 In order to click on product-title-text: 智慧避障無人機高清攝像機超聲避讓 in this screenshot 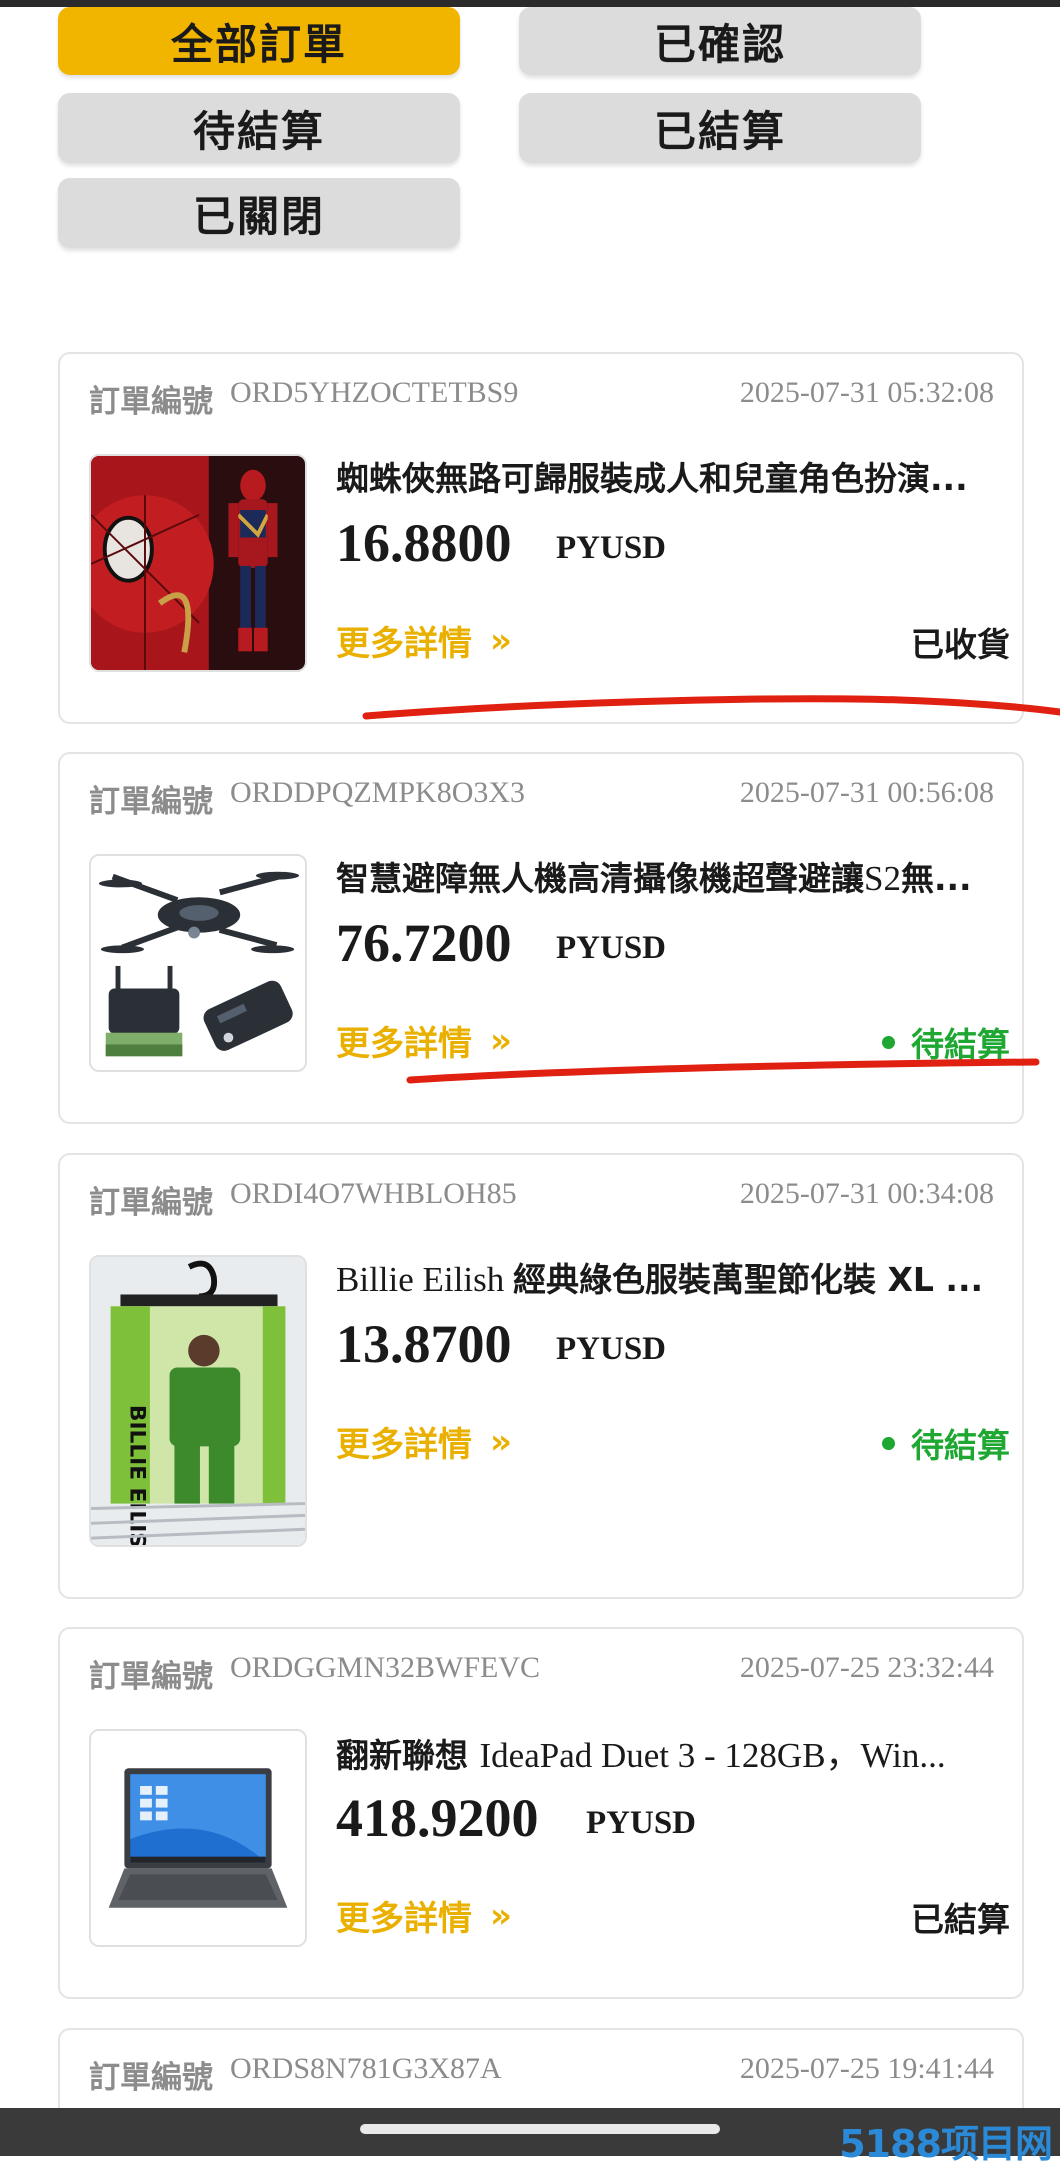, I will do `click(600, 878)`.